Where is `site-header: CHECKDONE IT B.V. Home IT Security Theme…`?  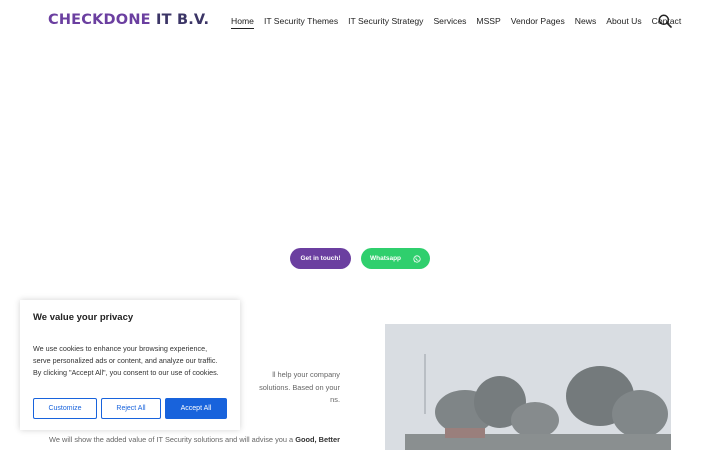 site-header: CHECKDONE IT B.V. Home IT Security Theme… is located at coordinates (360, 22).